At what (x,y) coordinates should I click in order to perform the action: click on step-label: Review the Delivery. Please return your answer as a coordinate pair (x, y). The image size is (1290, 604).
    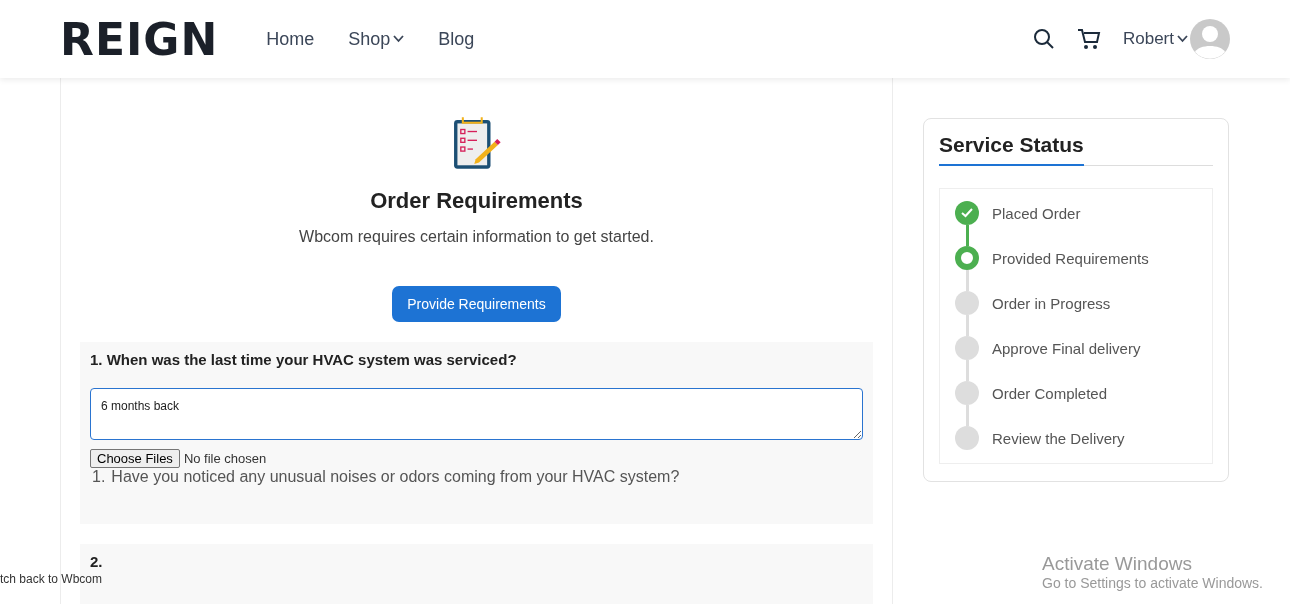
    Looking at the image, I should click on (1058, 438).